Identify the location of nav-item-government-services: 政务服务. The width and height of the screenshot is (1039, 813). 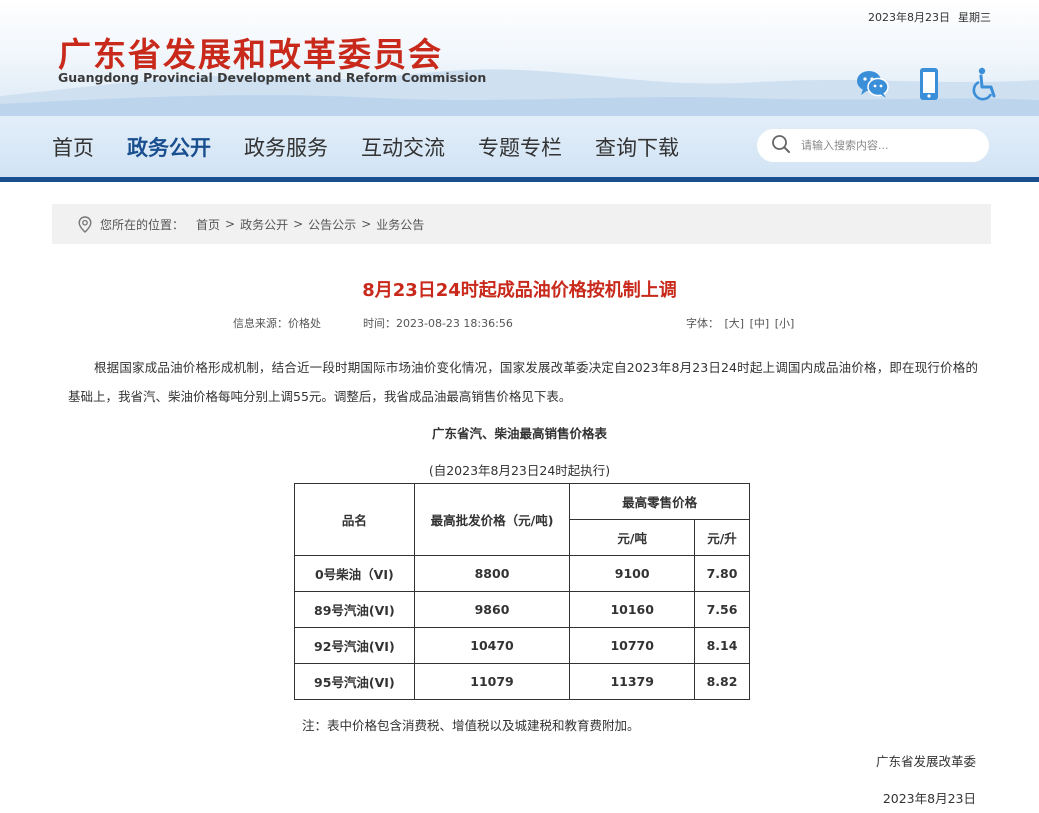
(286, 147).